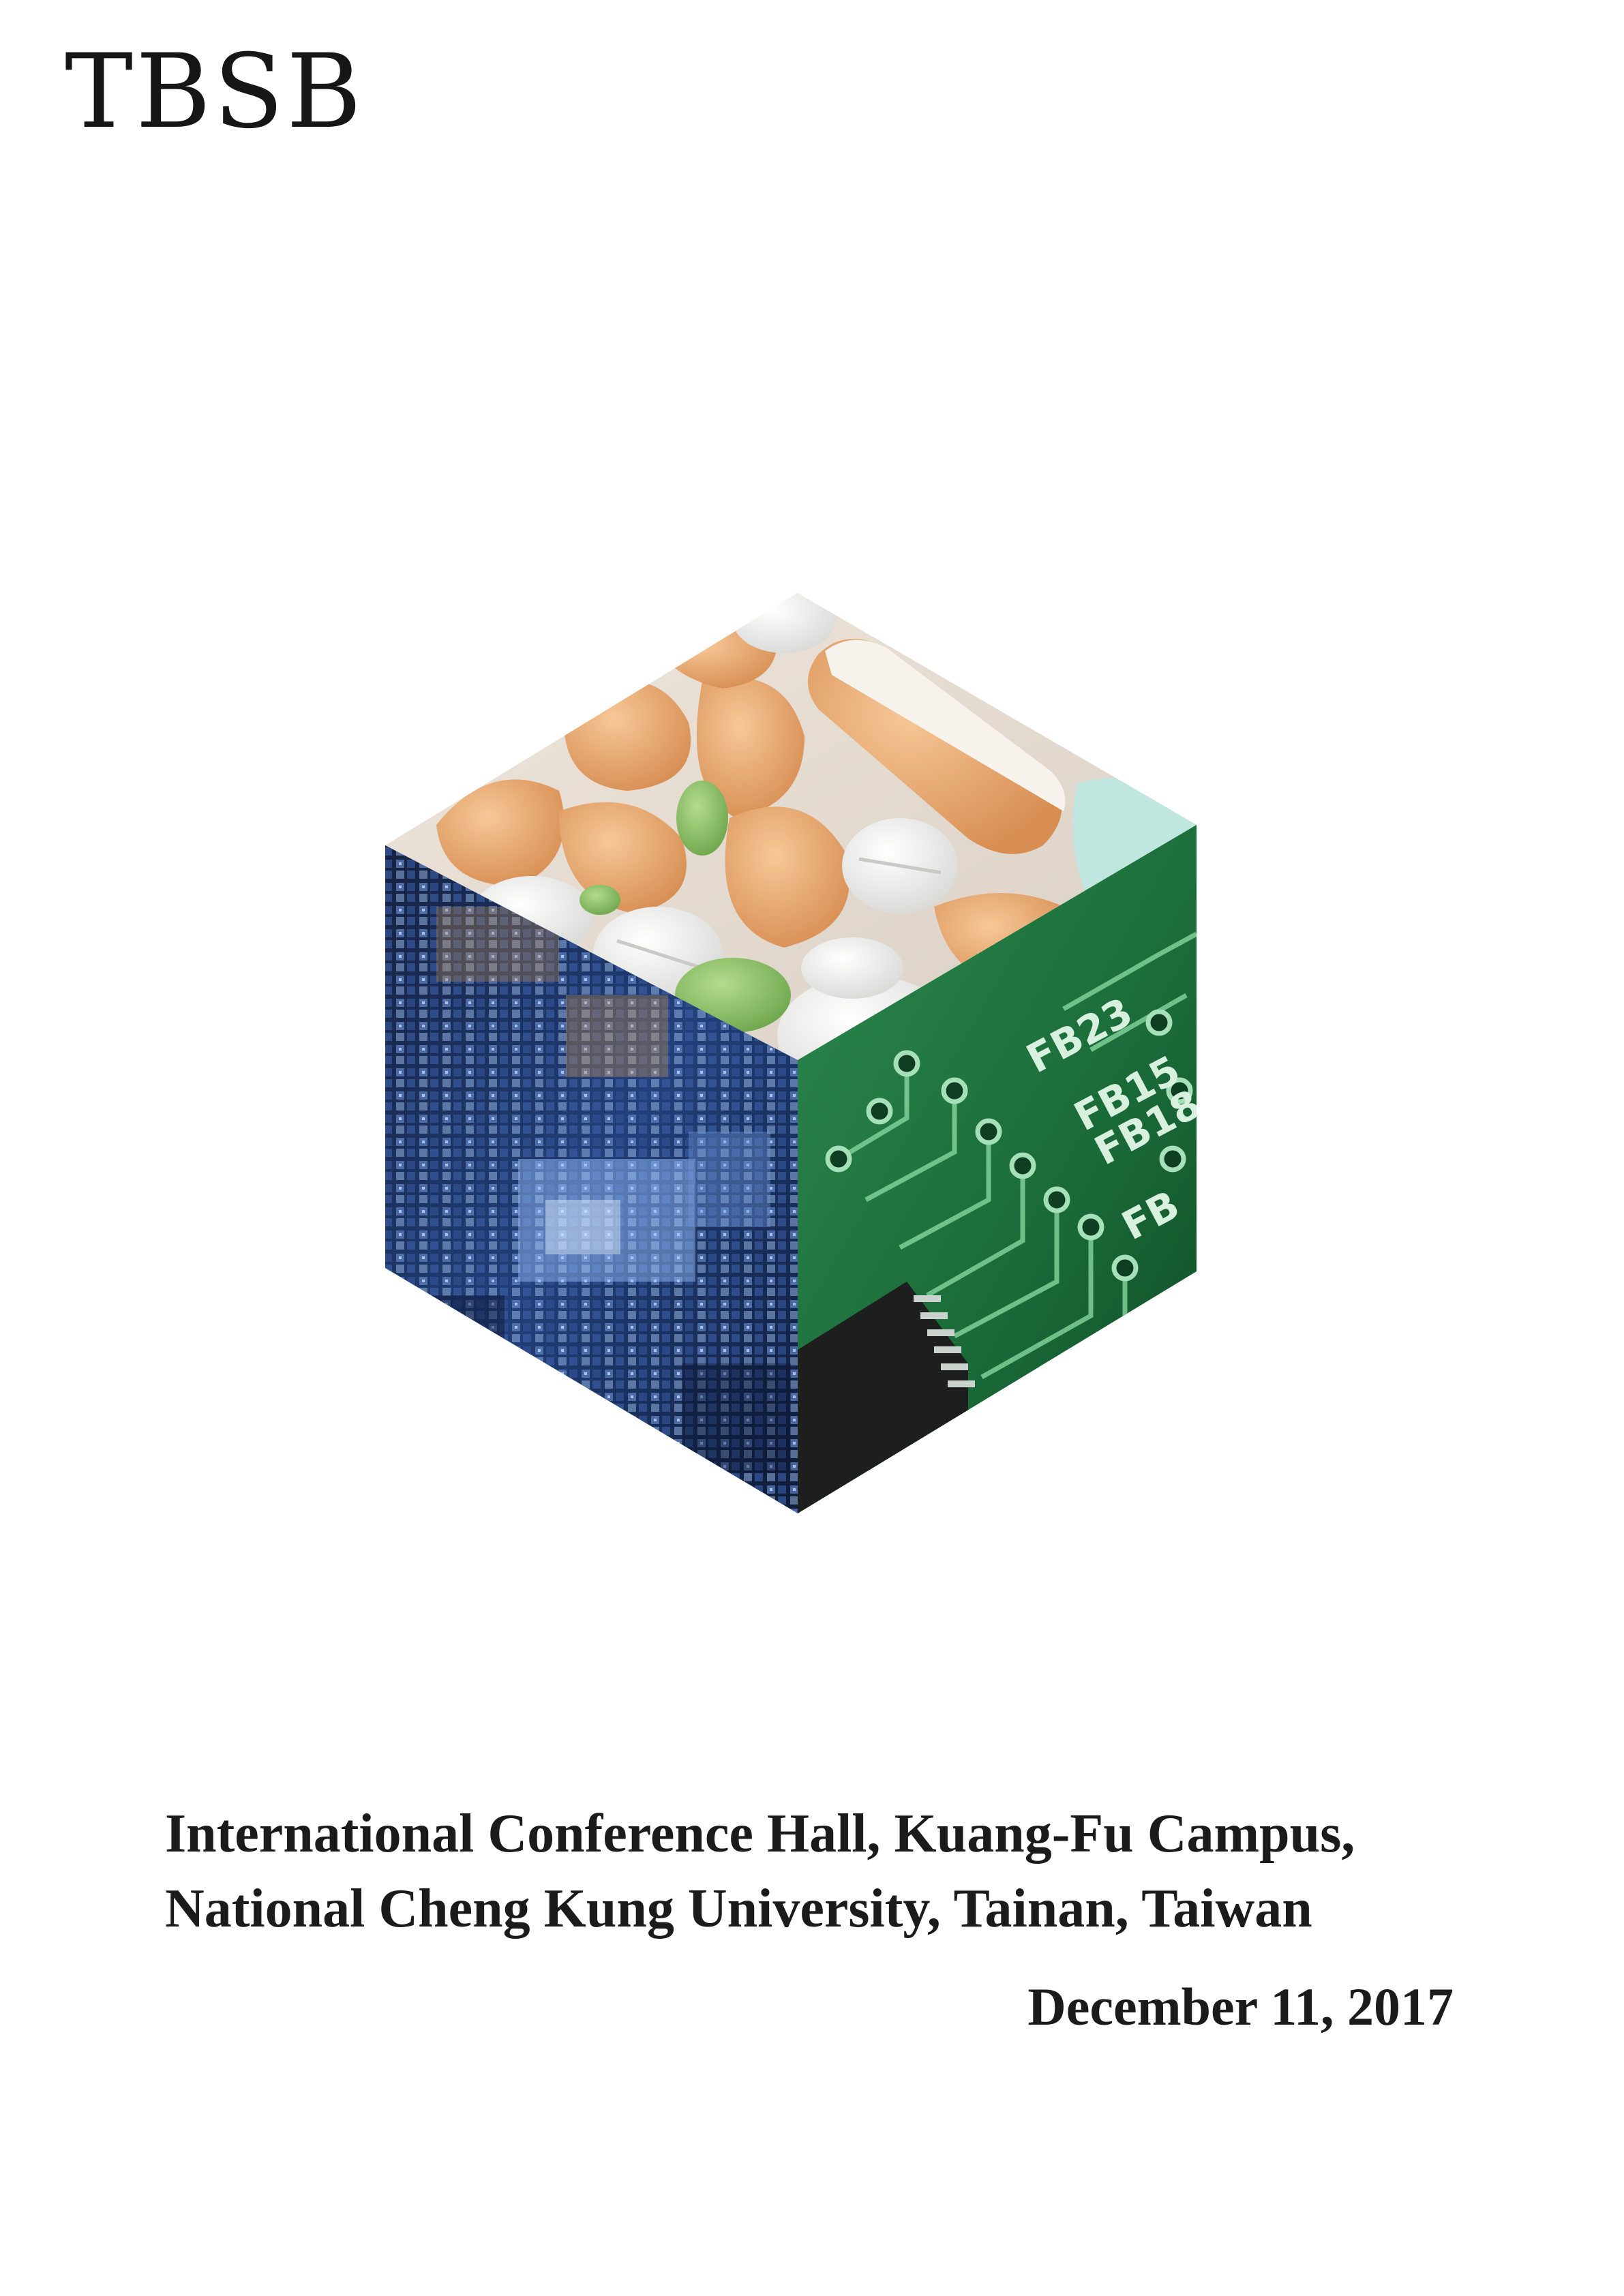 The height and width of the screenshot is (2296, 1624). What do you see at coordinates (1240, 2006) in the screenshot?
I see `event-date: December 11, 2017` at bounding box center [1240, 2006].